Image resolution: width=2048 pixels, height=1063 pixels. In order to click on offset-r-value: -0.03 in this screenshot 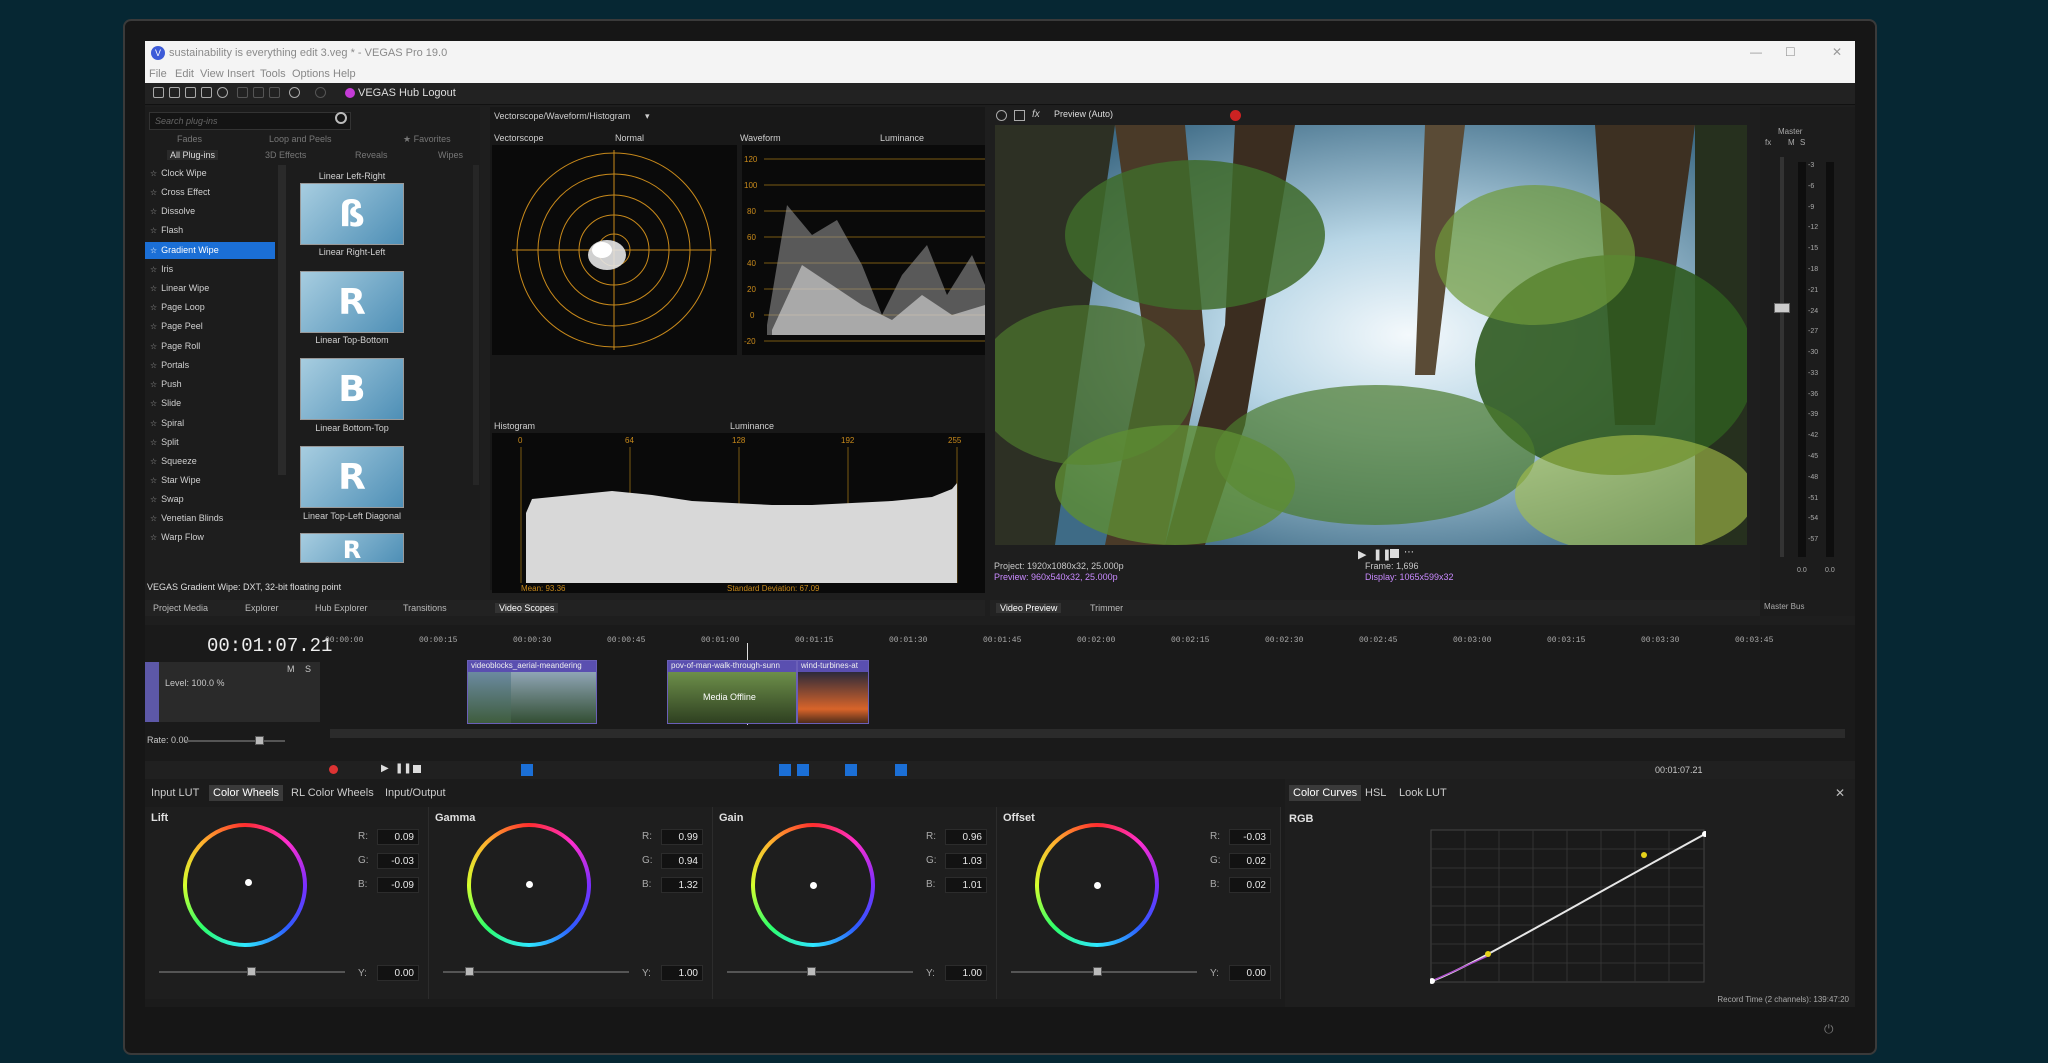, I will do `click(1250, 837)`.